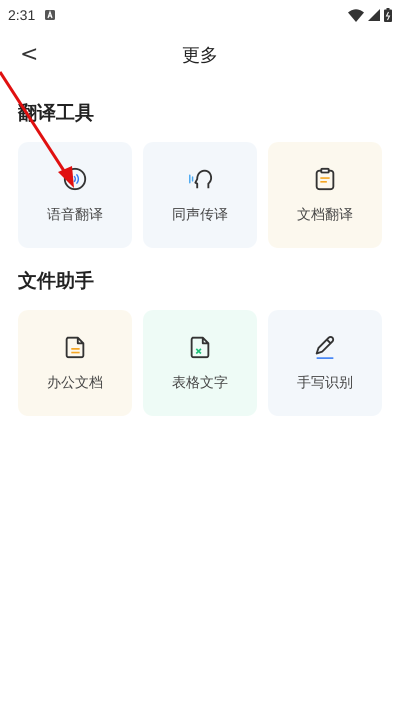 Image resolution: width=400 pixels, height=712 pixels. Describe the element at coordinates (325, 195) in the screenshot. I see `tool-card: 文档翻译` at that location.